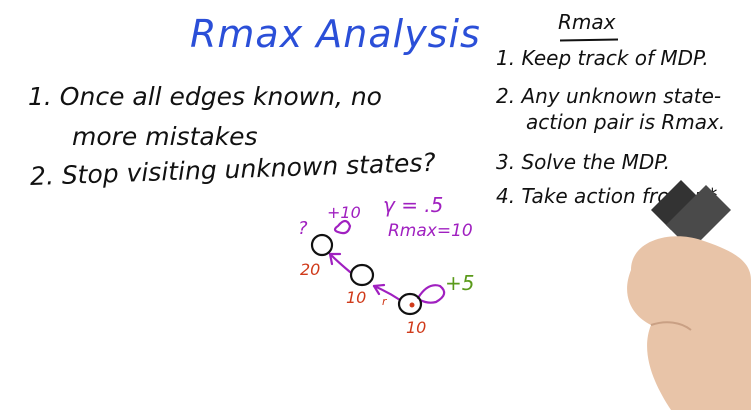 The height and width of the screenshot is (410, 751). What do you see at coordinates (340, 263) in the screenshot?
I see `arrow-mid-to-top` at bounding box center [340, 263].